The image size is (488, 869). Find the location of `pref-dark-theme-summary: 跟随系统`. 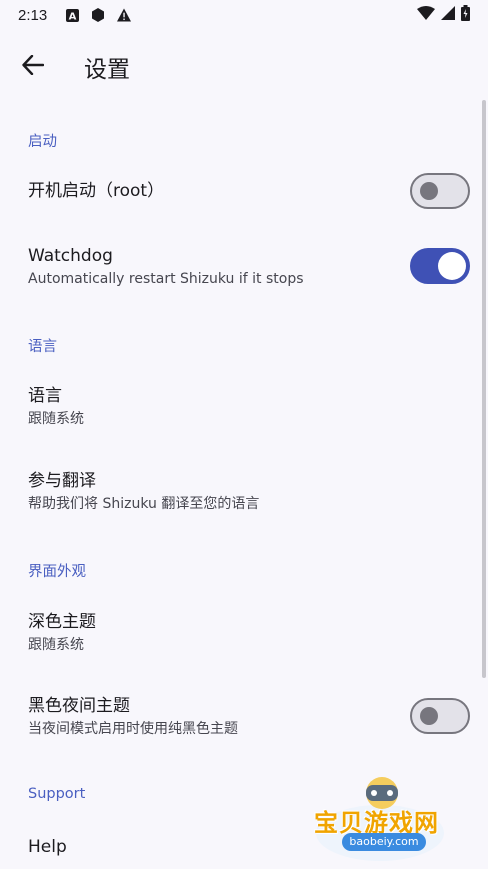

pref-dark-theme-summary: 跟随系统 is located at coordinates (56, 644).